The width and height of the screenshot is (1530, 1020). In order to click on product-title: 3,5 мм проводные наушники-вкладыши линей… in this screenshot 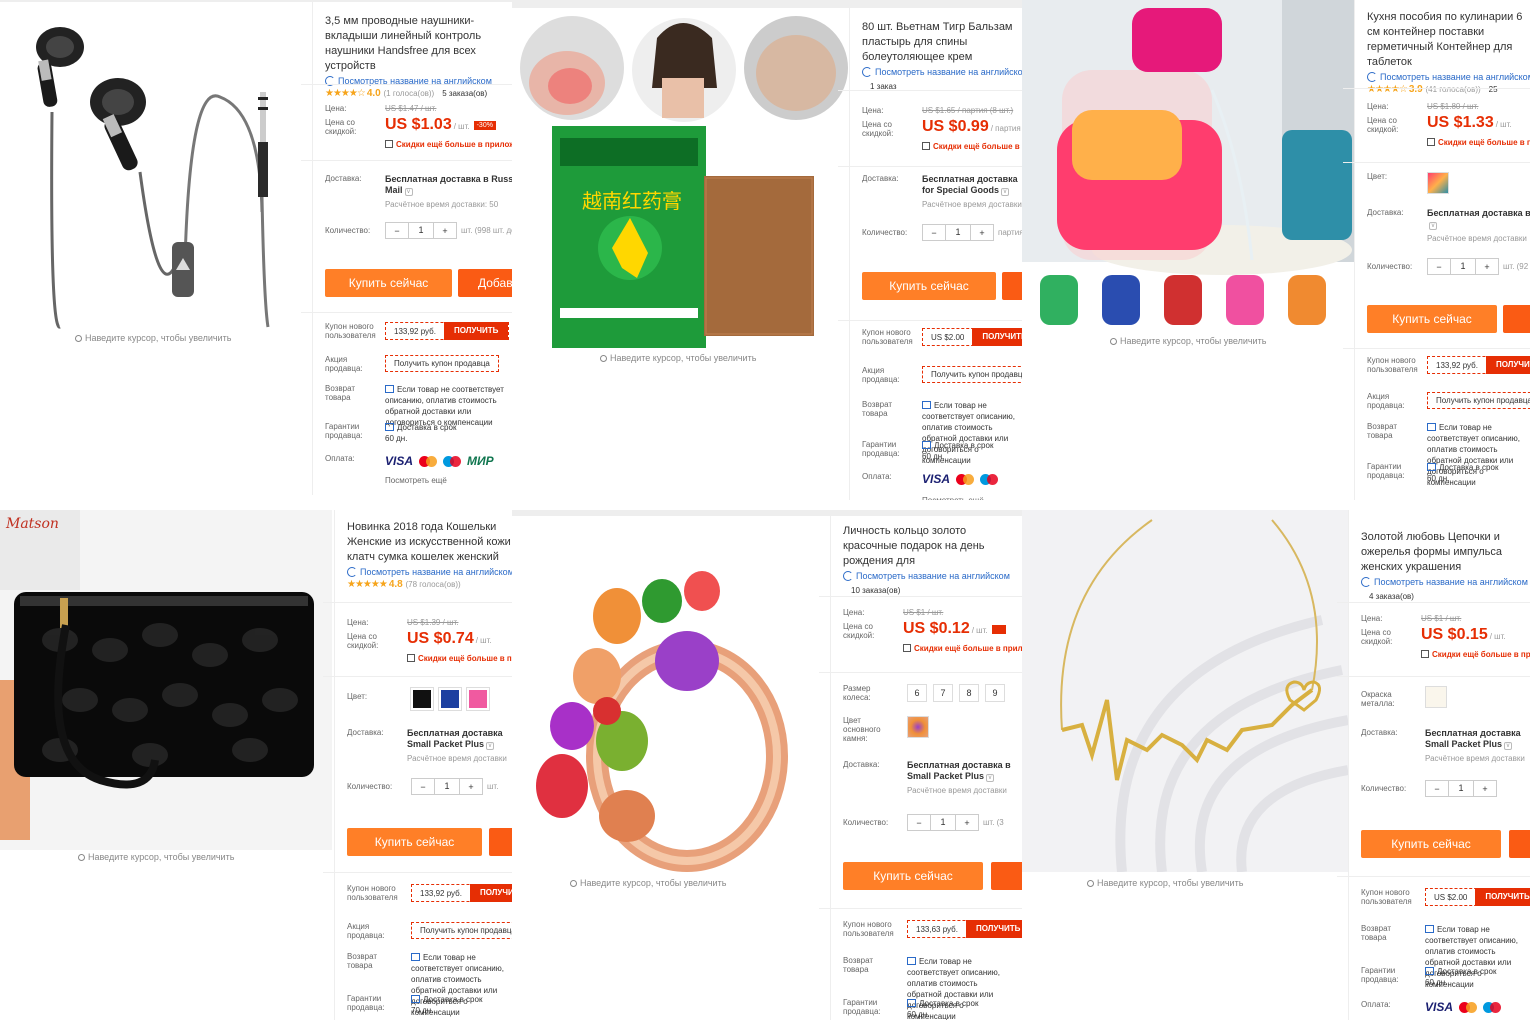, I will do `click(418, 44)`.